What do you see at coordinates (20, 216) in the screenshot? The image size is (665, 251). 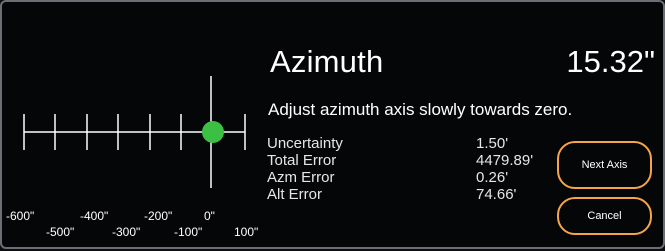 I see `scale-label: -600"` at bounding box center [20, 216].